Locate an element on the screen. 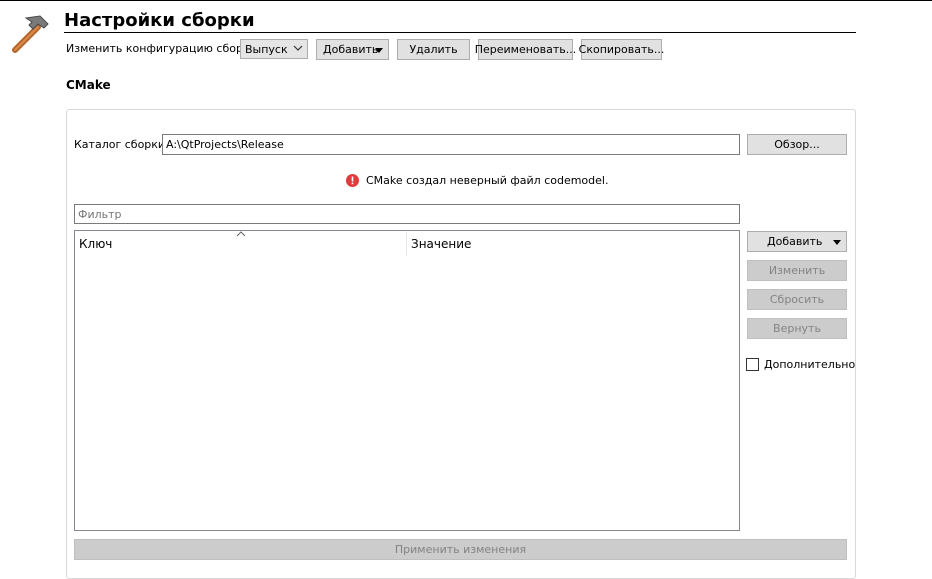  revert-entry-label: Вернуть is located at coordinates (797, 328).